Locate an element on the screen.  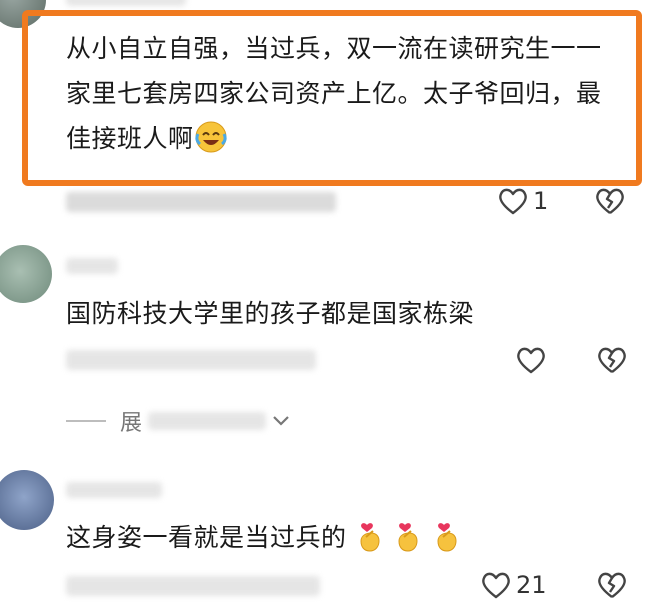
like-button: 1 is located at coordinates (522, 201).